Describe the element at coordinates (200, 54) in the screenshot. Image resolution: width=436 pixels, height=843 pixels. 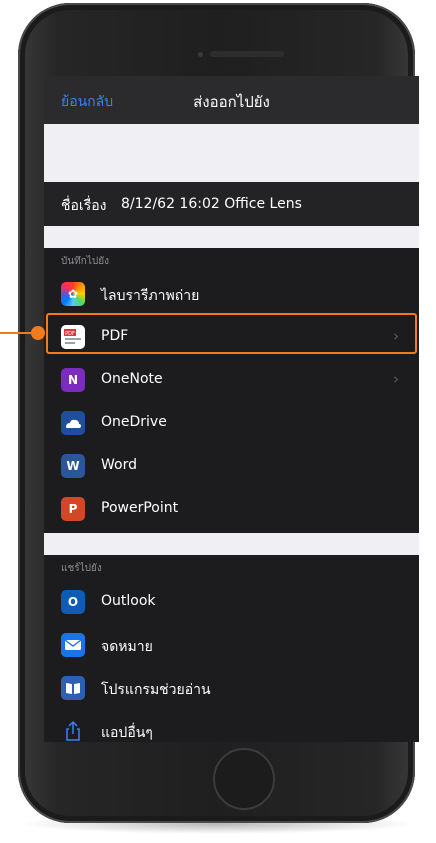
I see `front-camera` at that location.